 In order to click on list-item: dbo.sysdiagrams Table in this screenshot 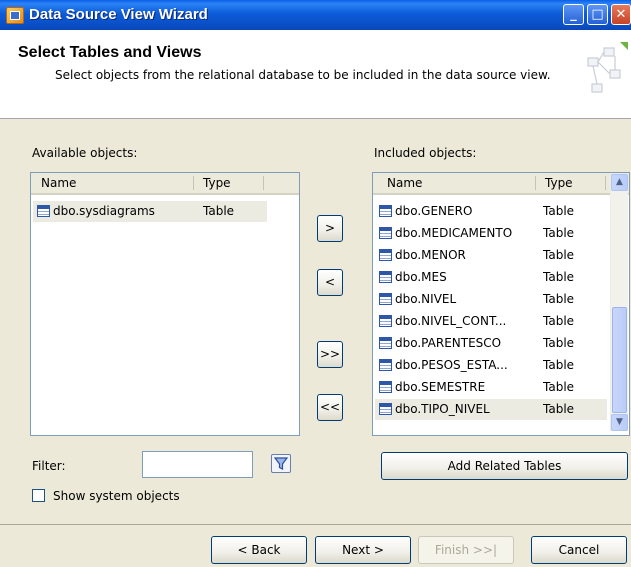, I will do `click(150, 211)`.